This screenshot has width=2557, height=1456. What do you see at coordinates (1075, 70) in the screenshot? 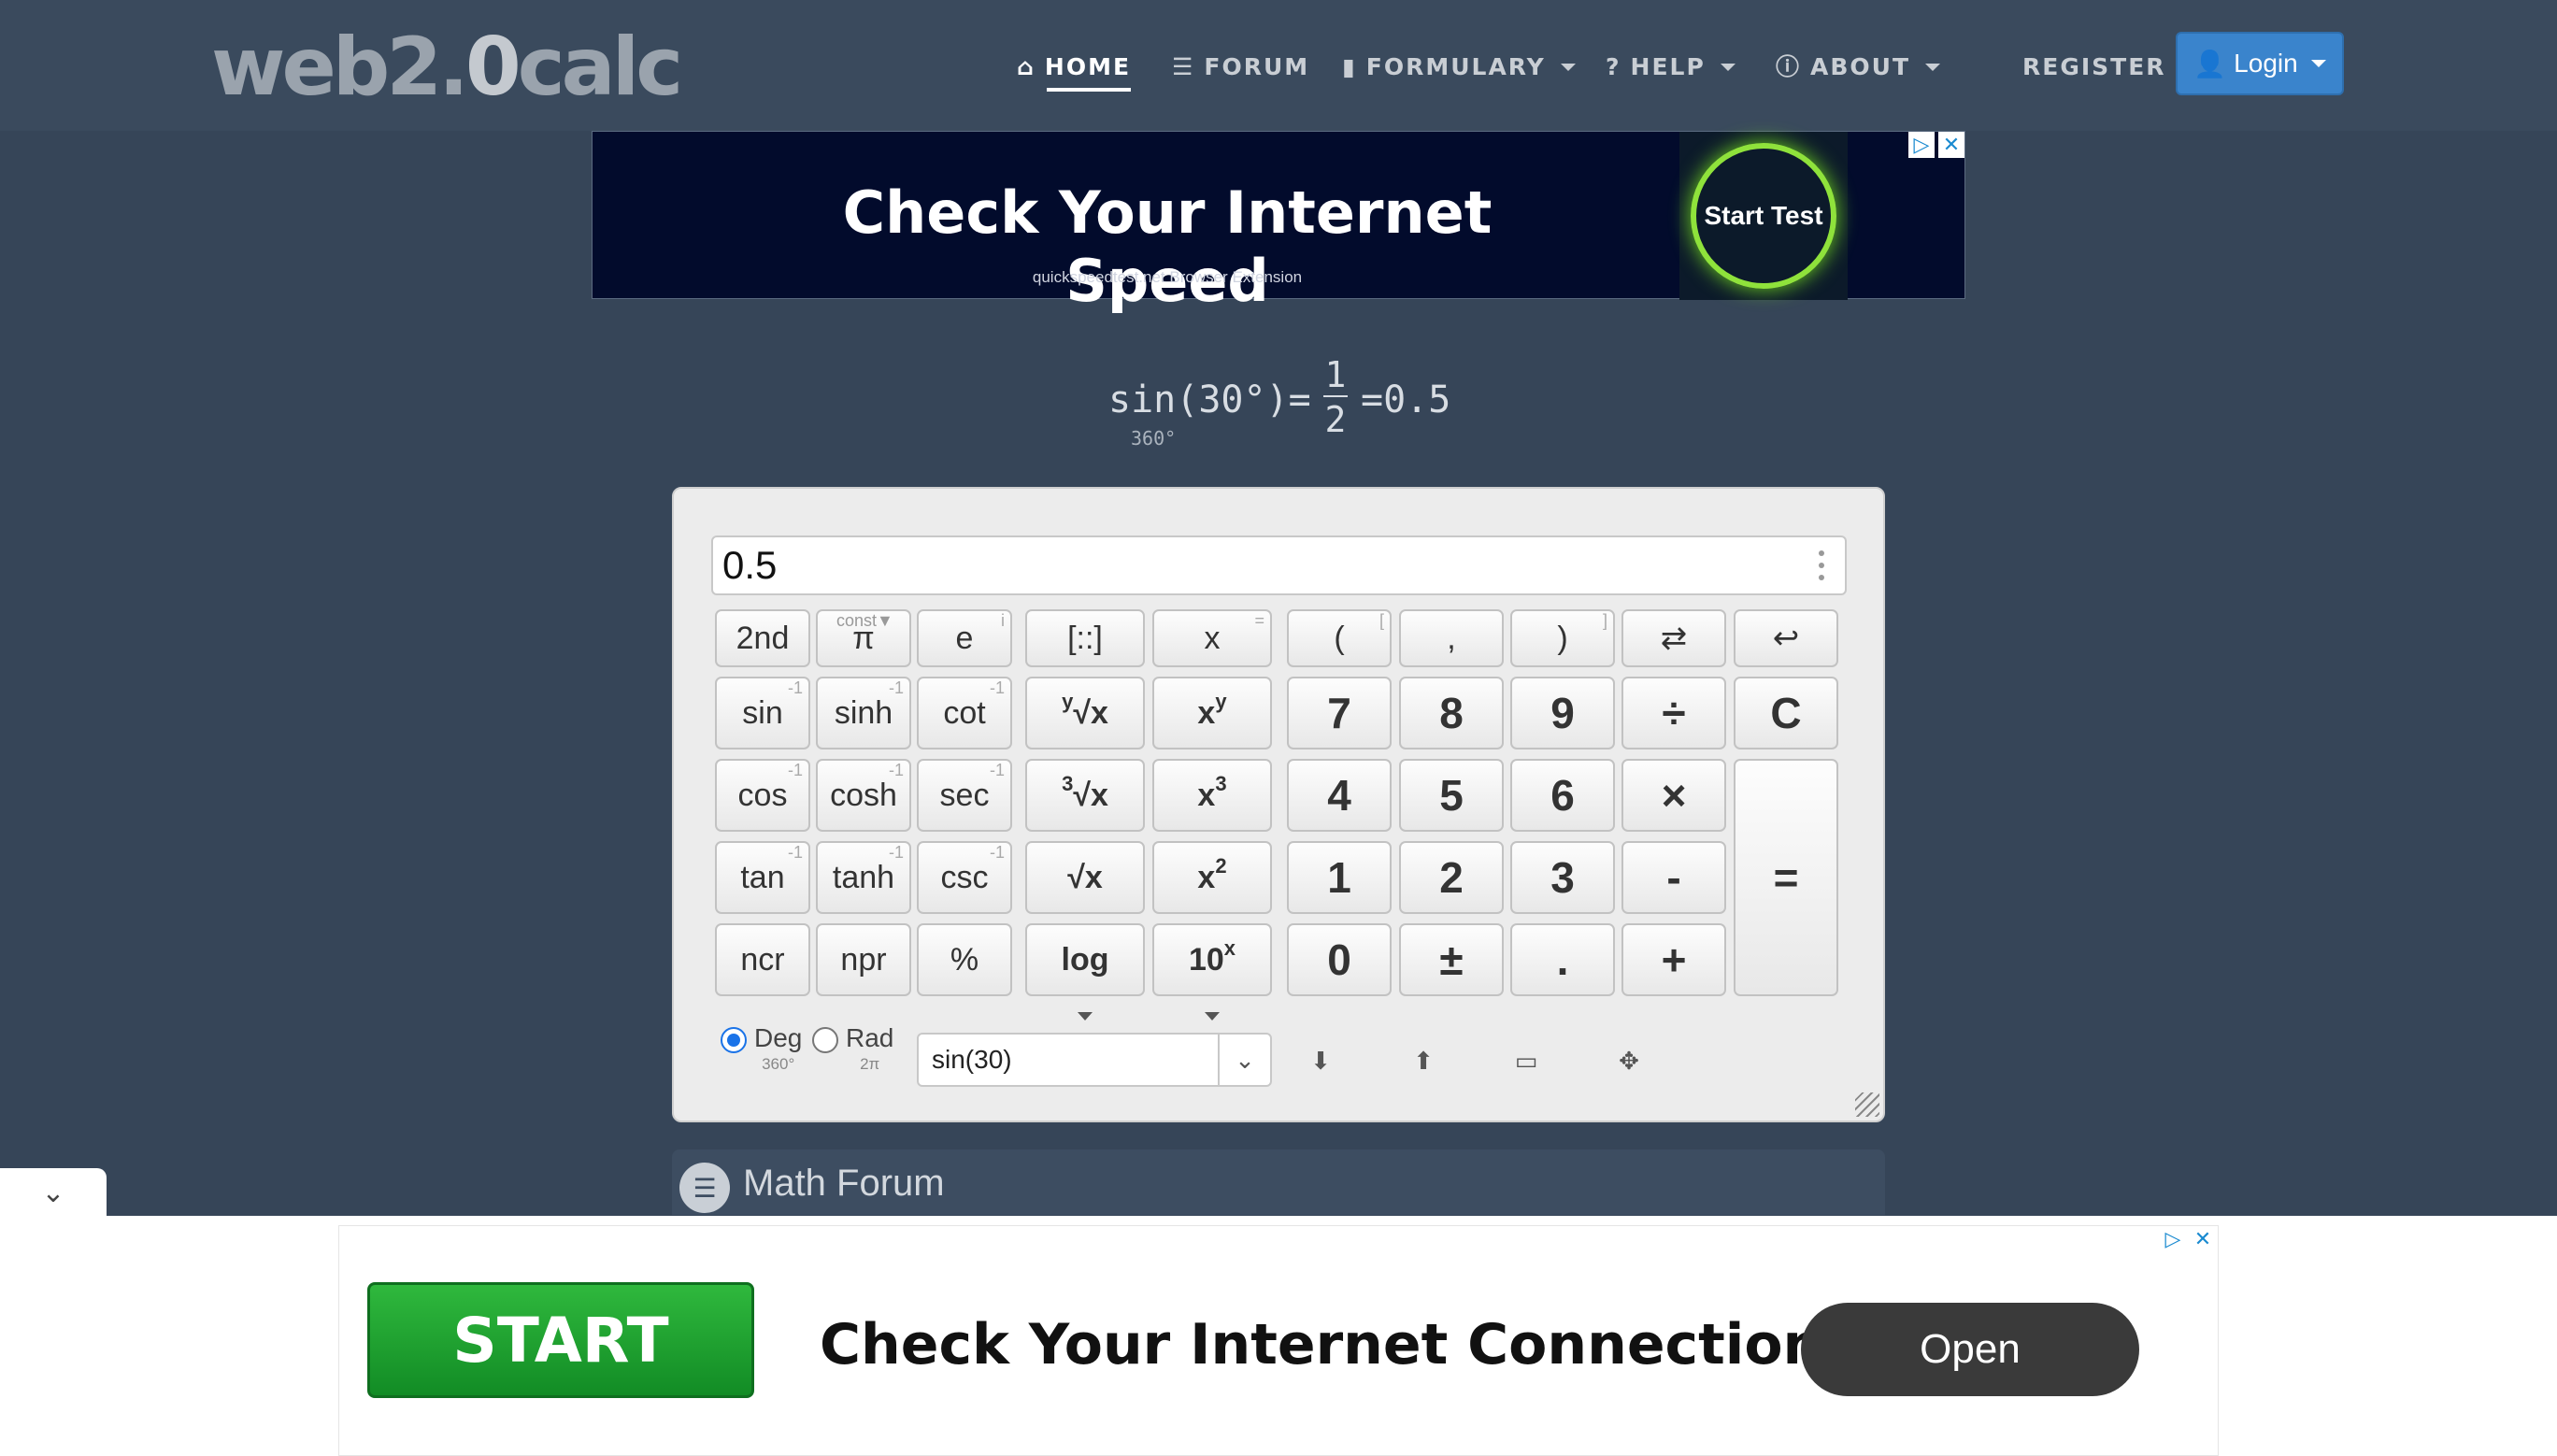
I see `nav-home: ⌂ HOME` at bounding box center [1075, 70].